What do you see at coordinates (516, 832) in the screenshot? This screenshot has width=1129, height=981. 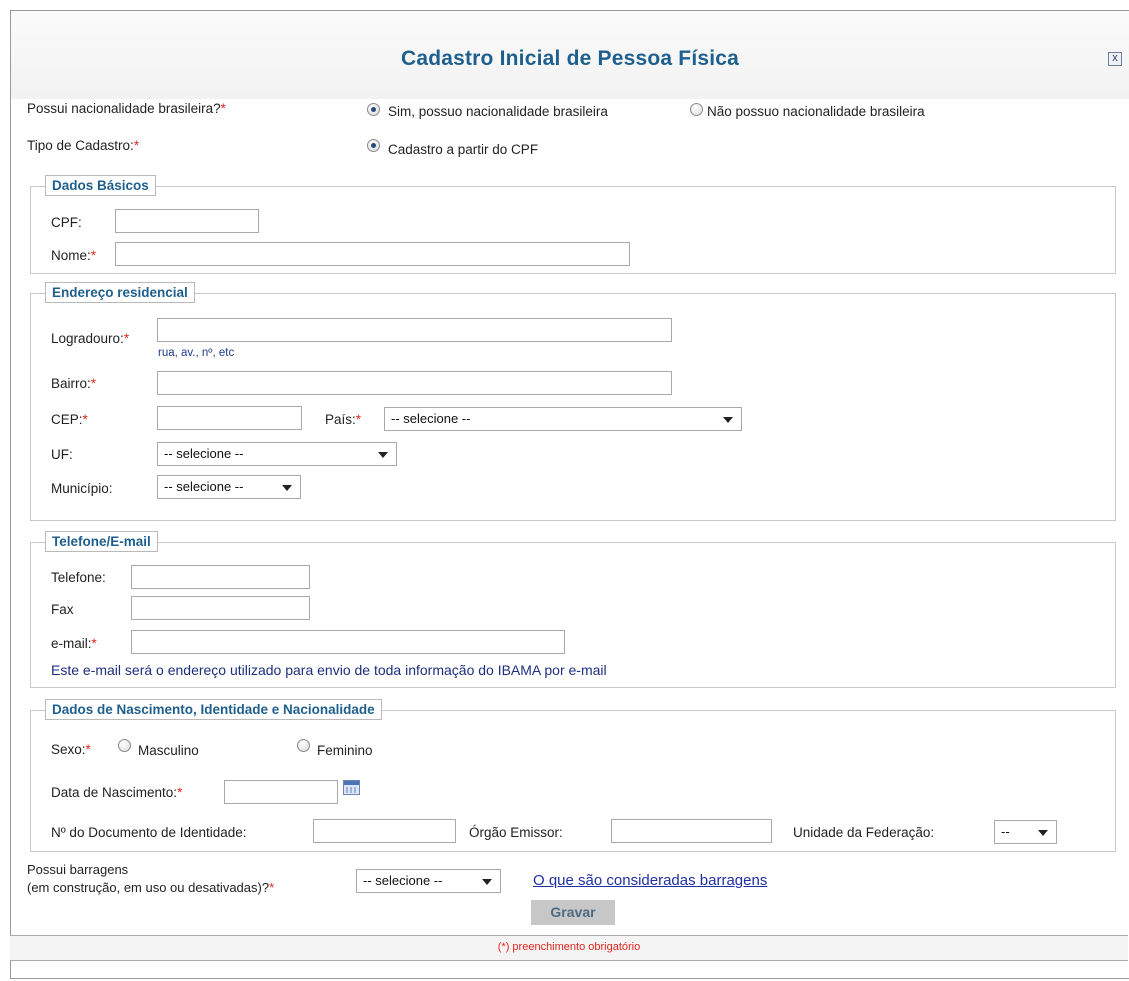 I see `orgao-emissor-label: Órgão Emissor:` at bounding box center [516, 832].